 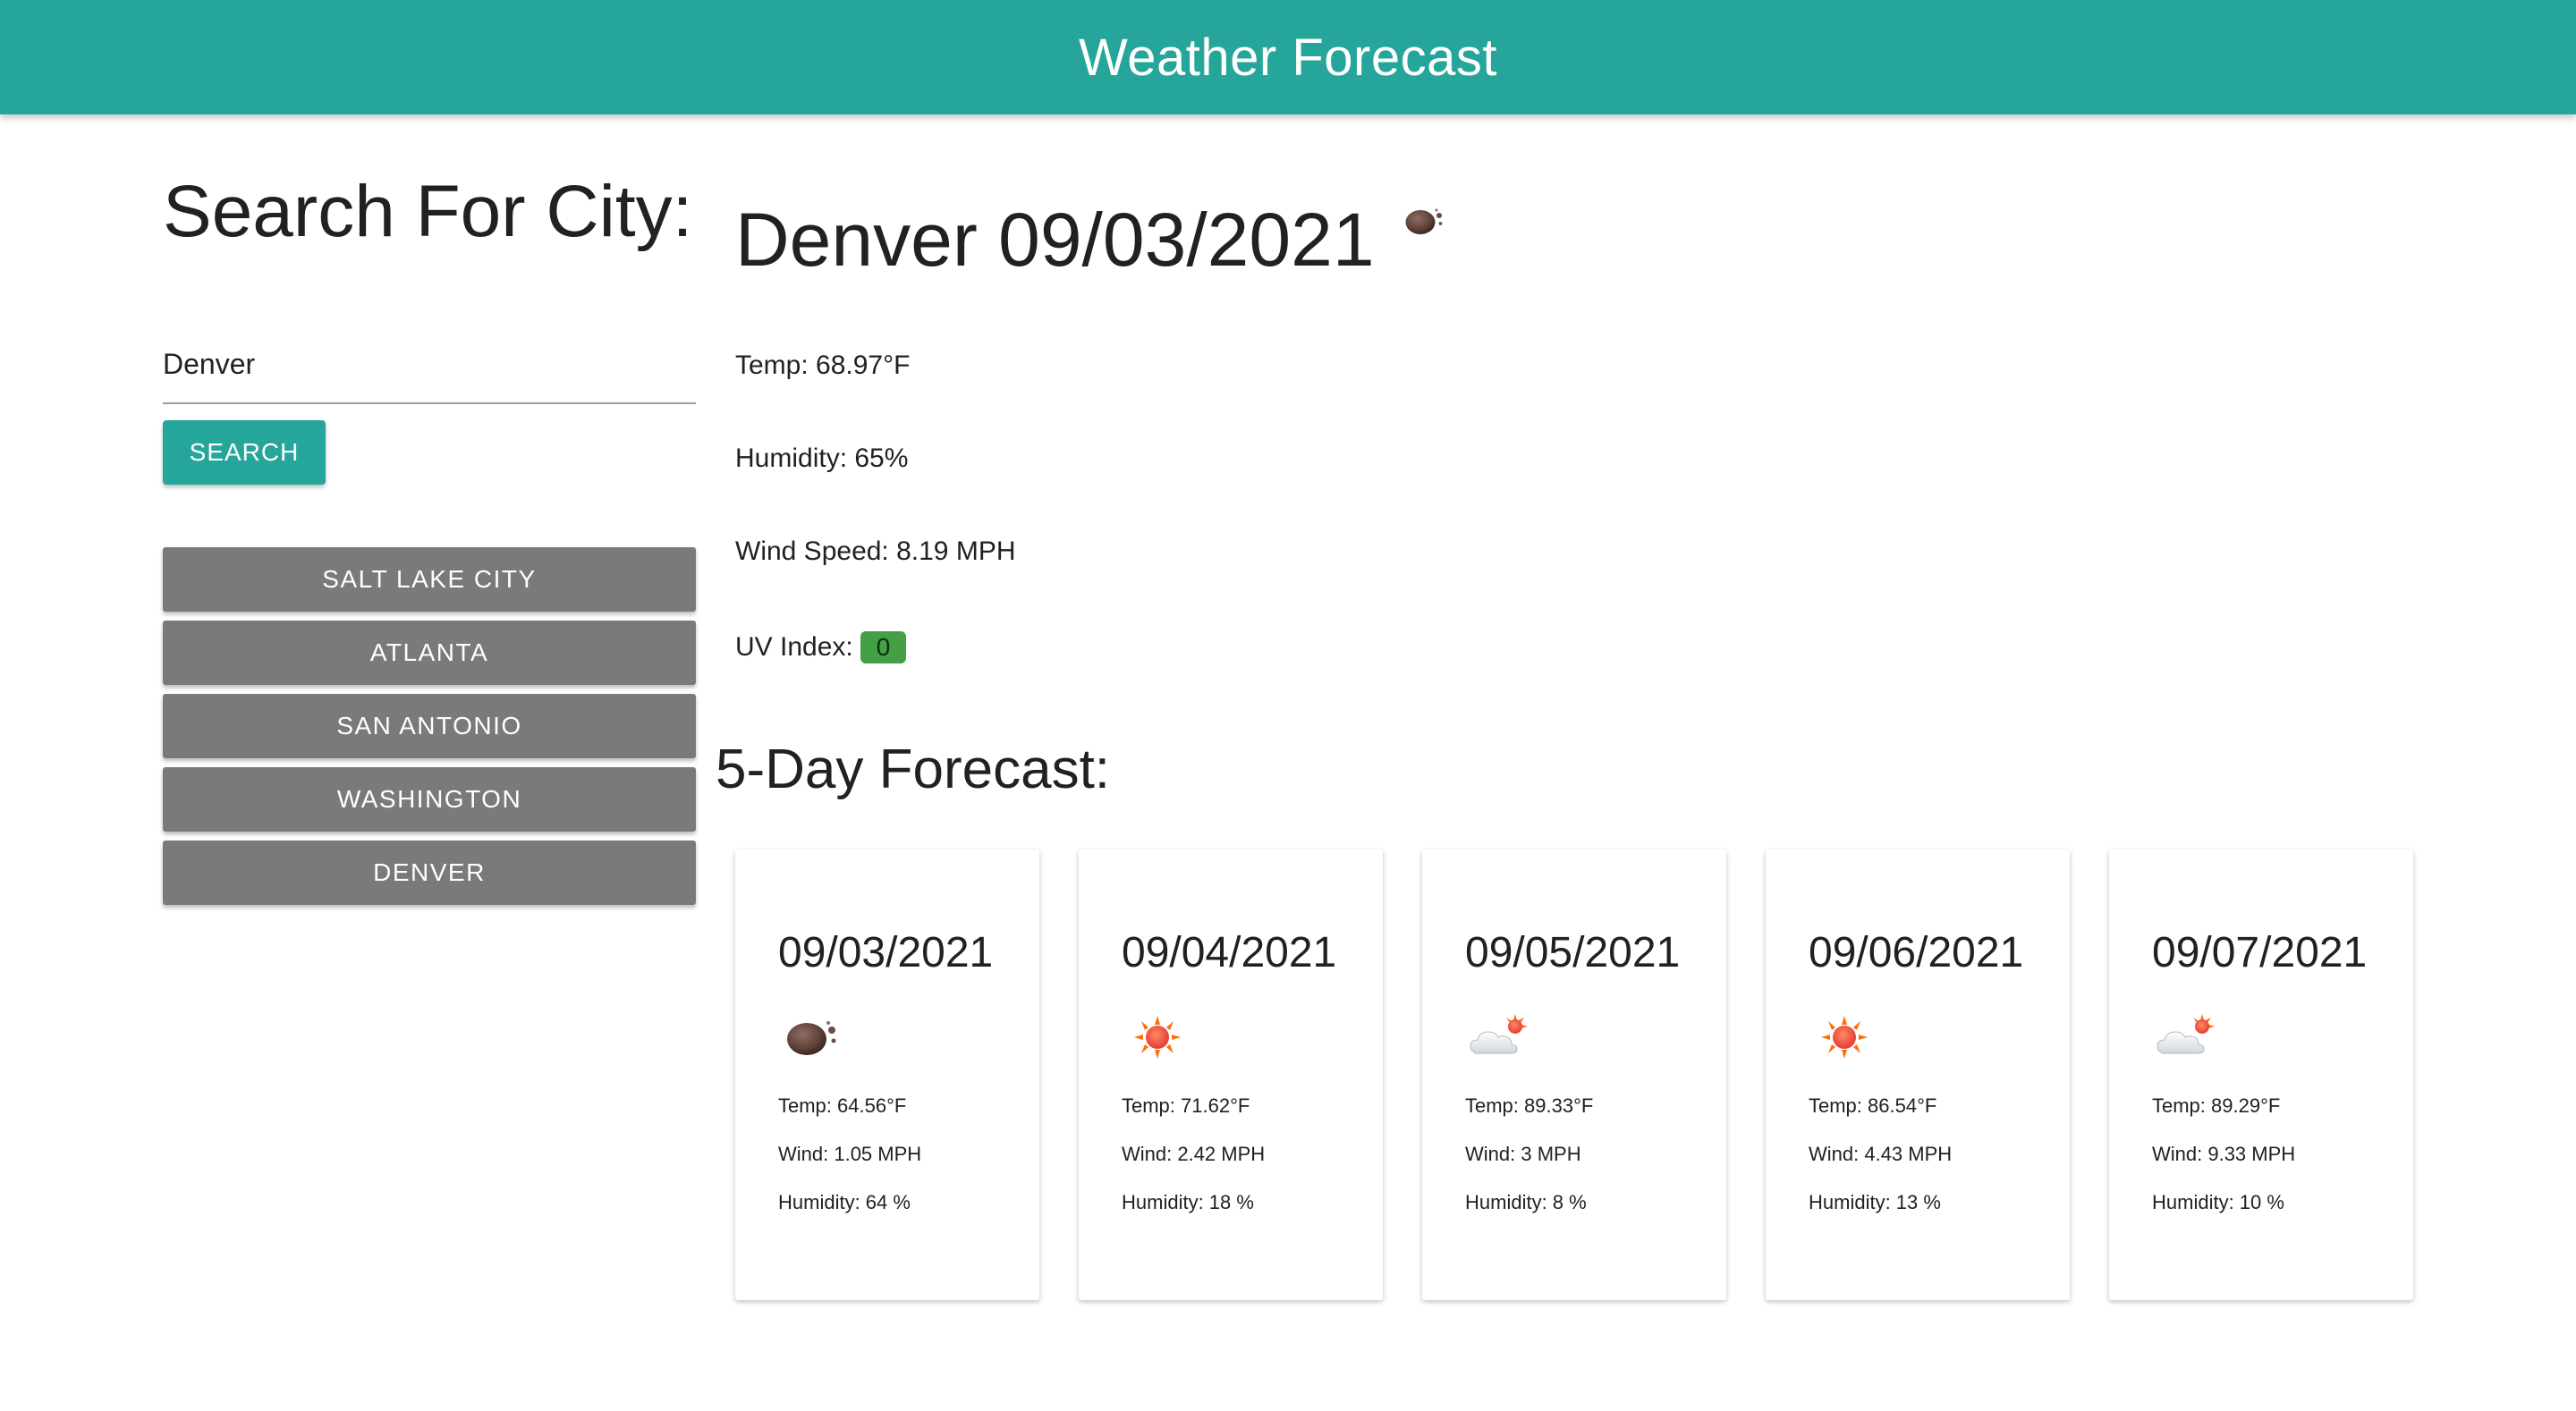 I want to click on forecast-date: 09/03/2021, so click(x=886, y=953).